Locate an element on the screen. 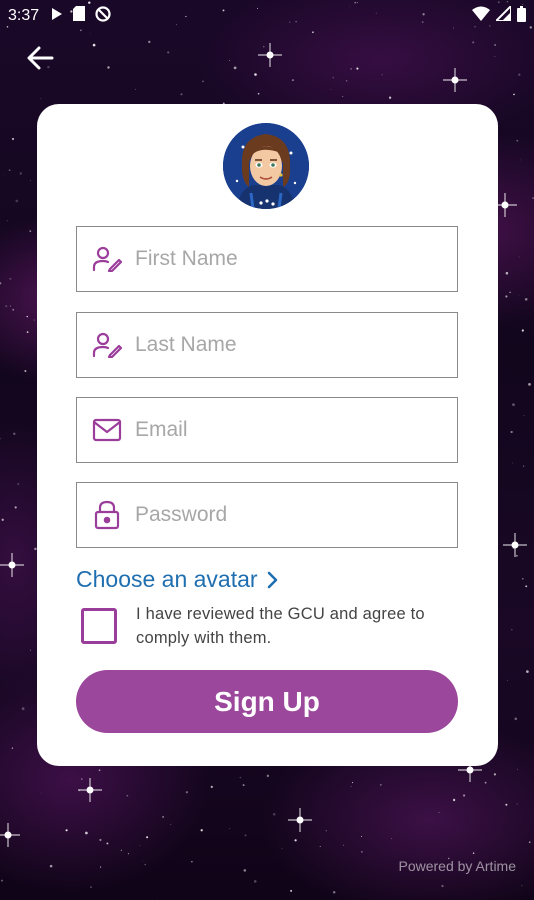 This screenshot has height=900, width=534. first-name-input is located at coordinates (285, 259).